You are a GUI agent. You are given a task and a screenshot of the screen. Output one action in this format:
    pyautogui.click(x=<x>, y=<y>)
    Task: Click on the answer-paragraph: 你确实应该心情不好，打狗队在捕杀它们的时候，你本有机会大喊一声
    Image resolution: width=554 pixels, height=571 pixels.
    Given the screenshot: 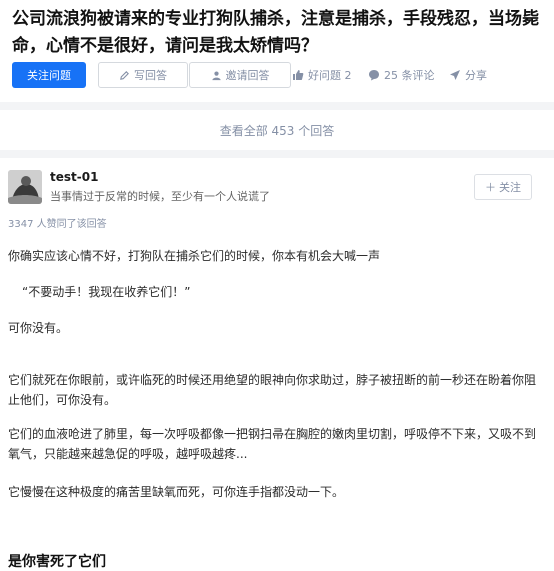 What is the action you would take?
    pyautogui.click(x=194, y=256)
    